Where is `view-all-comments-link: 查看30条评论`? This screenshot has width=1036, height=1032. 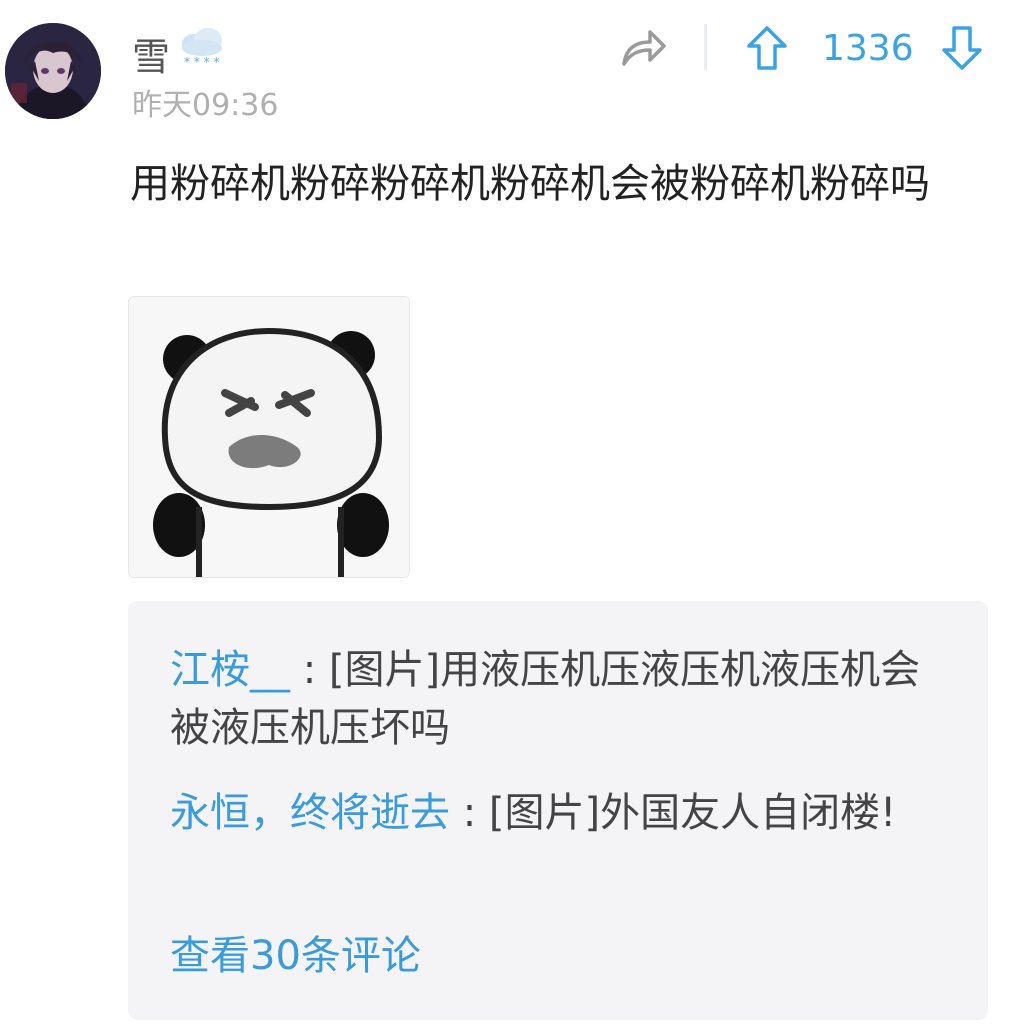 view-all-comments-link: 查看30条评论 is located at coordinates (295, 956).